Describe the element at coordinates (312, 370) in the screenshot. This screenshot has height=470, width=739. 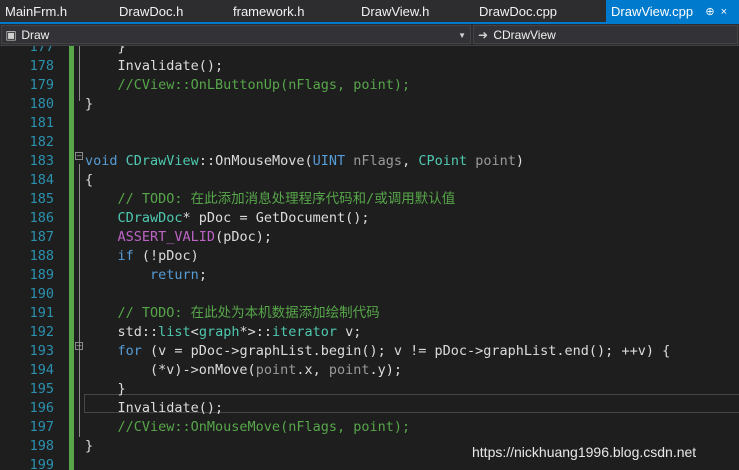
I see `code-token: .x,` at that location.